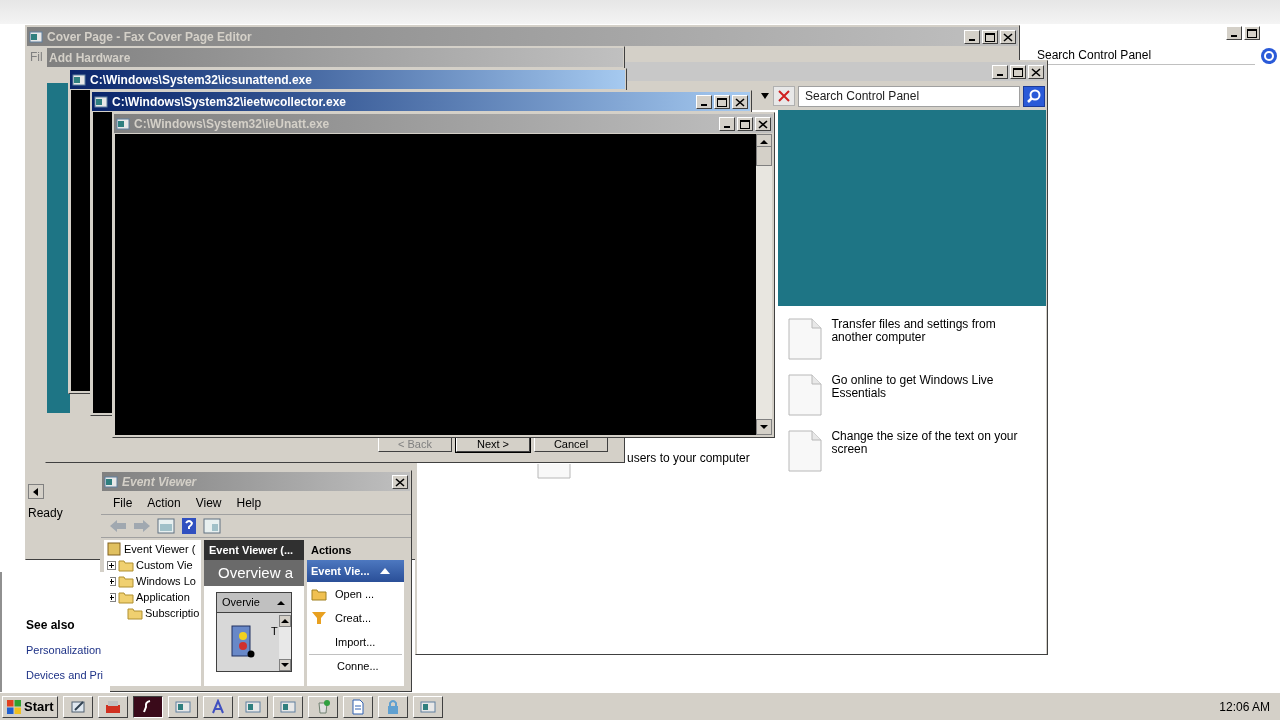  Describe the element at coordinates (30, 706) in the screenshot. I see `start-button: Start` at that location.